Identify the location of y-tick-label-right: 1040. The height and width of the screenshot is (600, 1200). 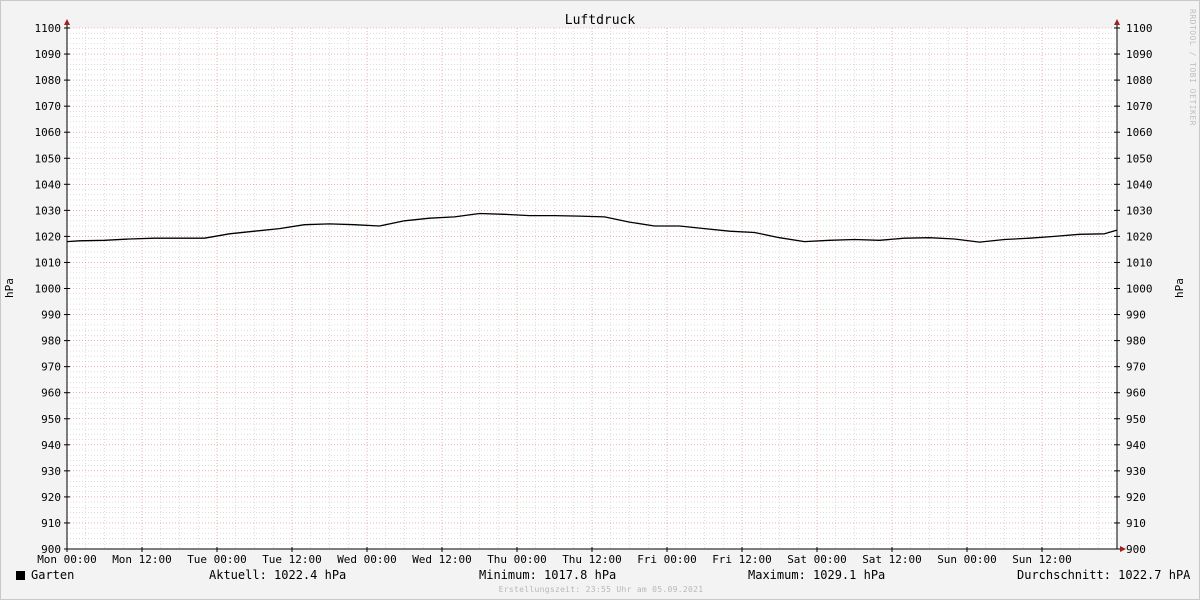
(1139, 184).